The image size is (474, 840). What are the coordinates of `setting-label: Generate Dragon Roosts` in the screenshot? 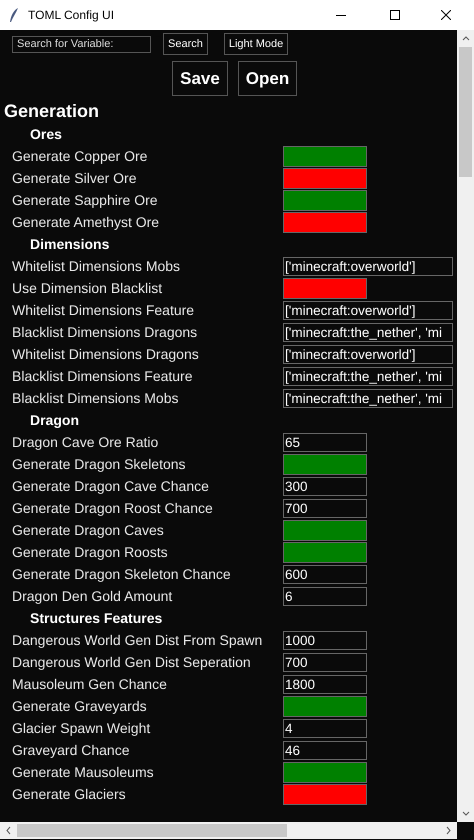 It's located at (90, 552).